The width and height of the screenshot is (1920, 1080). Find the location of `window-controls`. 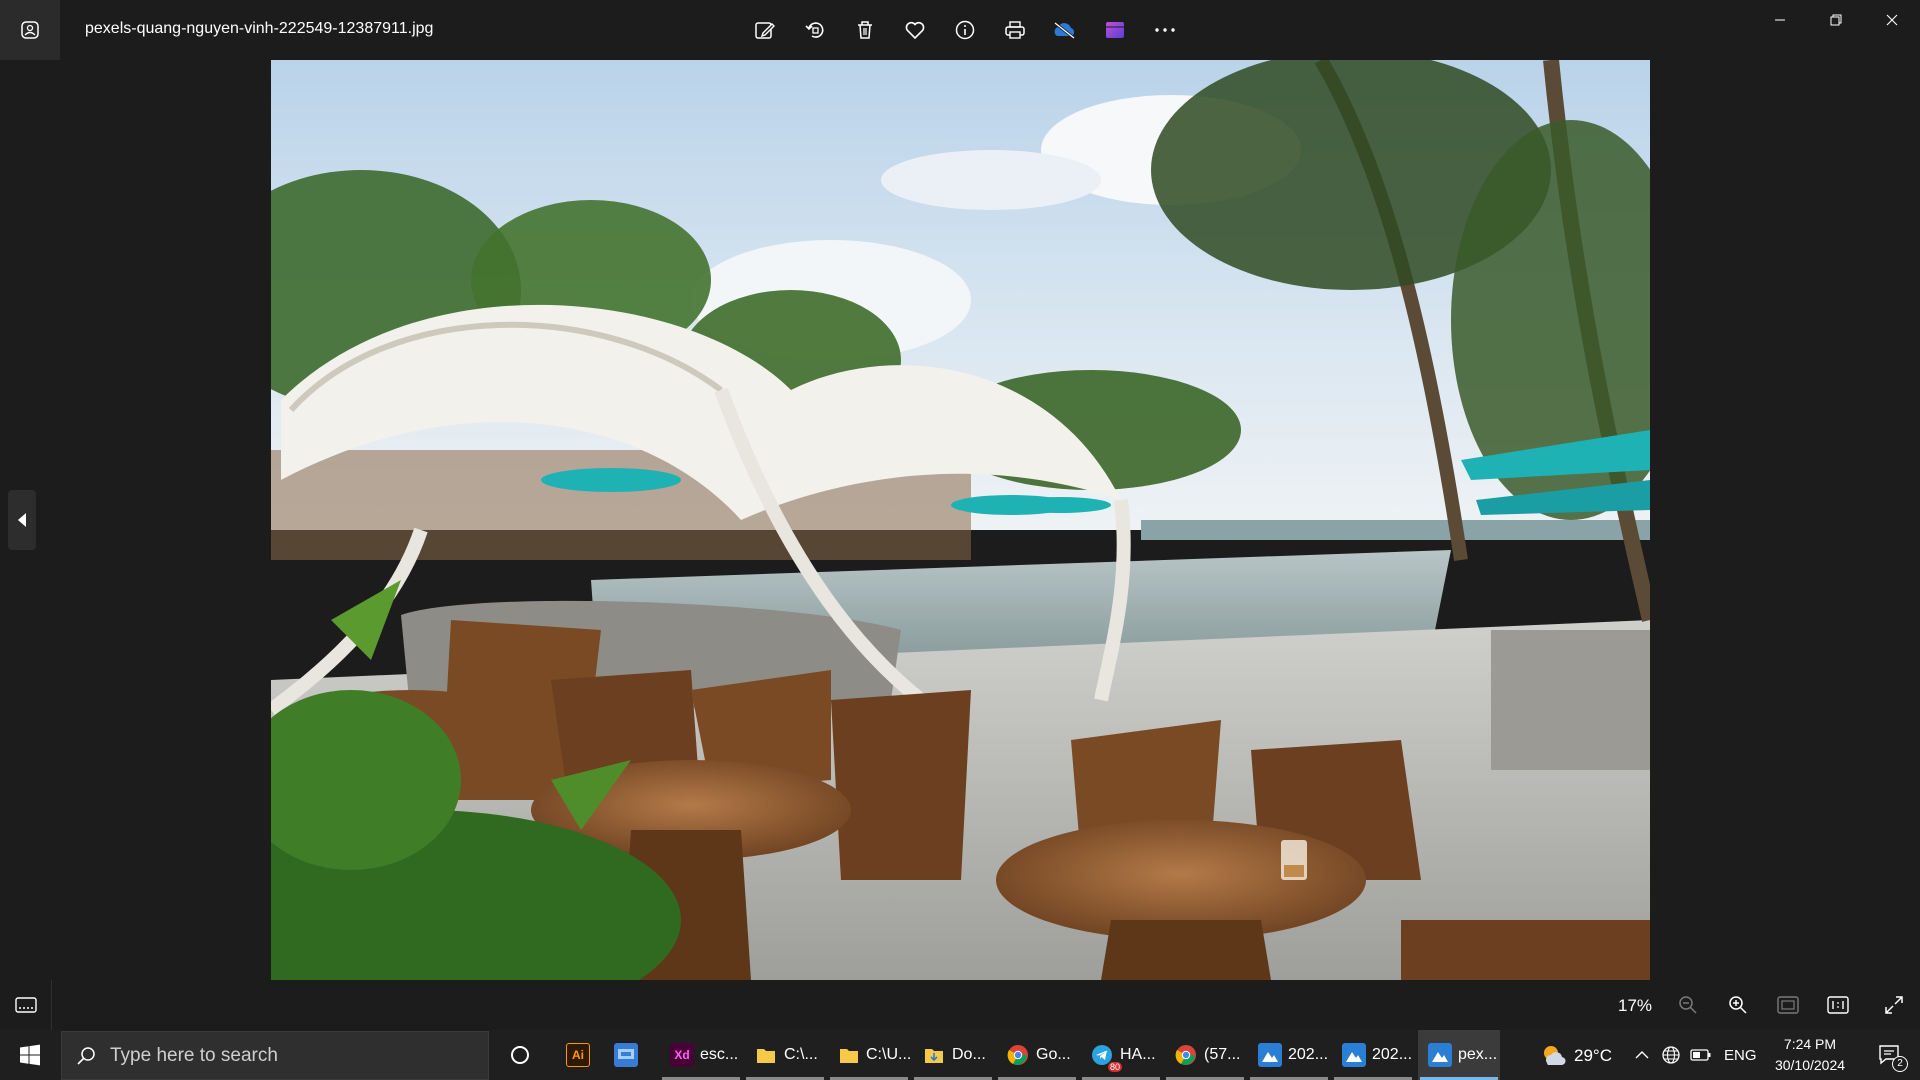

window-controls is located at coordinates (1836, 20).